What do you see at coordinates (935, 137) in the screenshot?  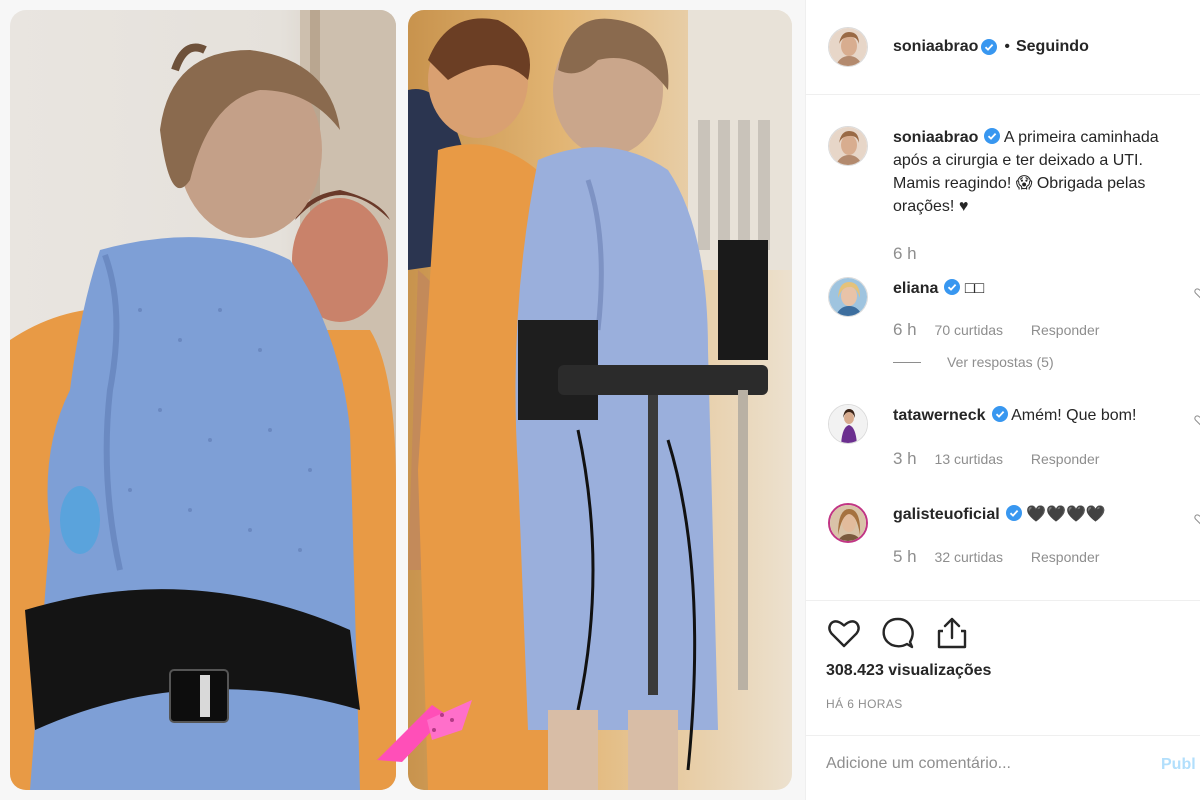 I see `caption-author-username: soniaabrao` at bounding box center [935, 137].